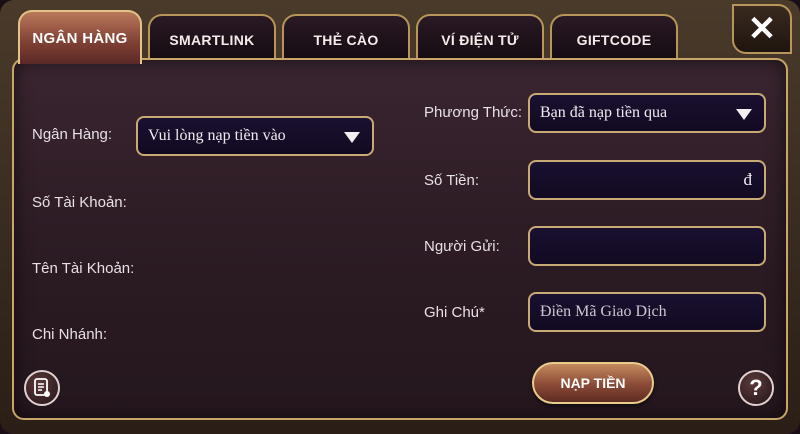  Describe the element at coordinates (83, 268) in the screenshot. I see `account-name-label: Tên Tài Khoản:` at that location.